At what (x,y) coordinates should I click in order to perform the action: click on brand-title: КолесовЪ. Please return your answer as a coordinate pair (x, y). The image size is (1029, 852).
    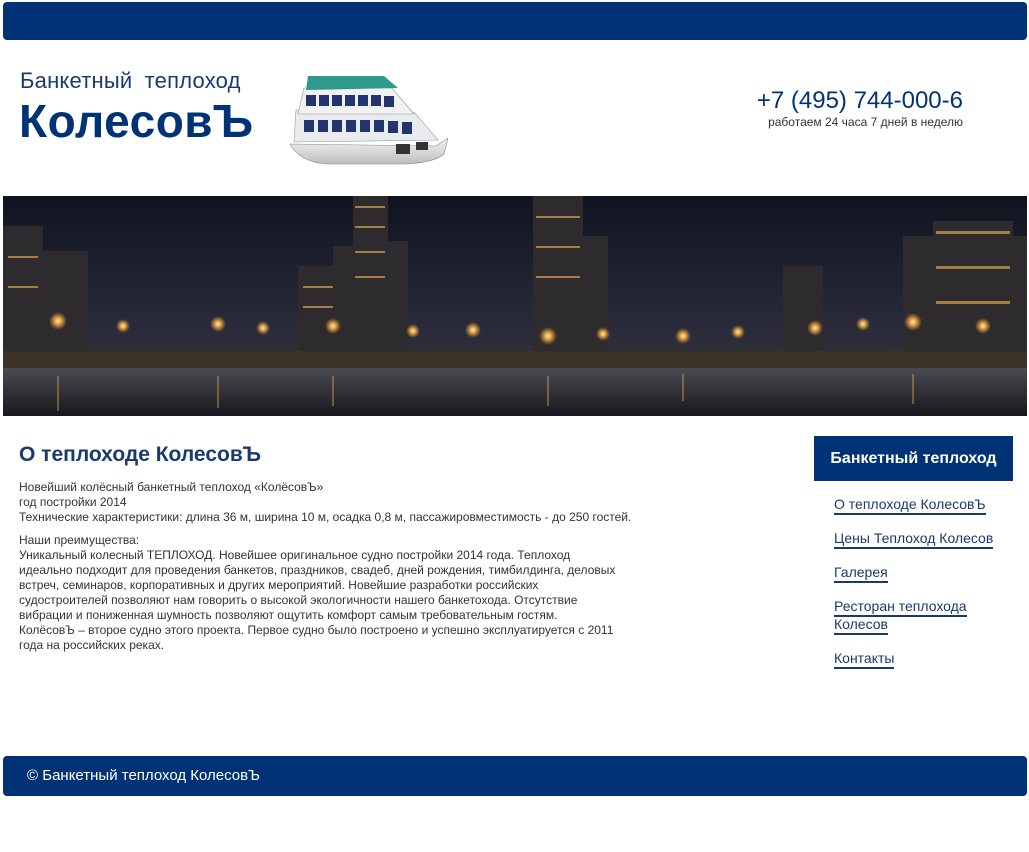
    Looking at the image, I should click on (136, 121).